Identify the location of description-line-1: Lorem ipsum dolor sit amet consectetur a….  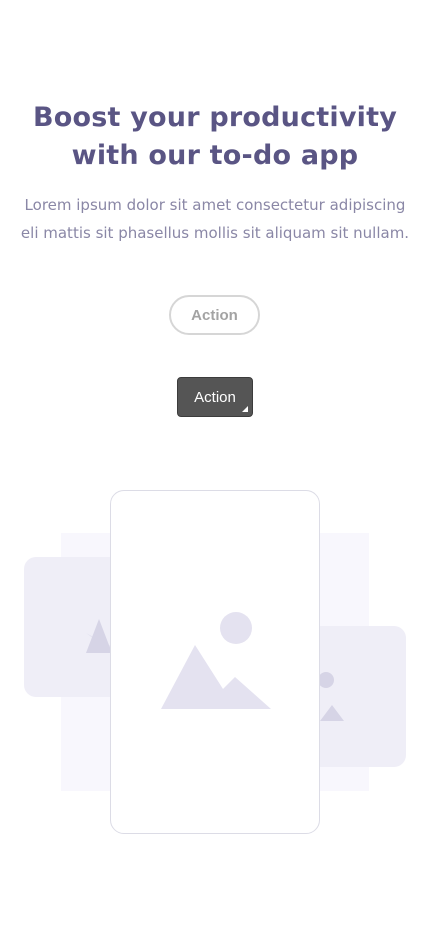
(215, 205).